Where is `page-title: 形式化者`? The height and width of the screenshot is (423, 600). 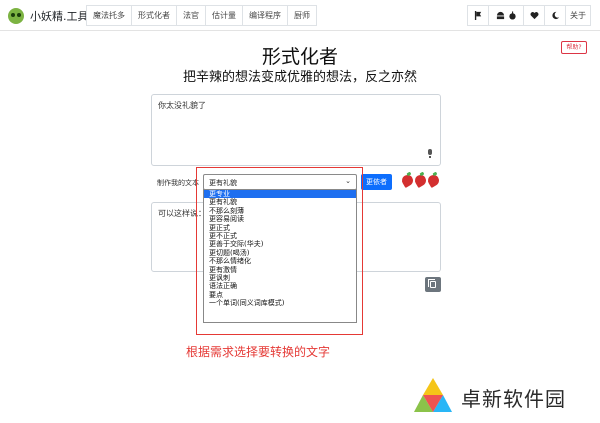 page-title: 形式化者 is located at coordinates (299, 57).